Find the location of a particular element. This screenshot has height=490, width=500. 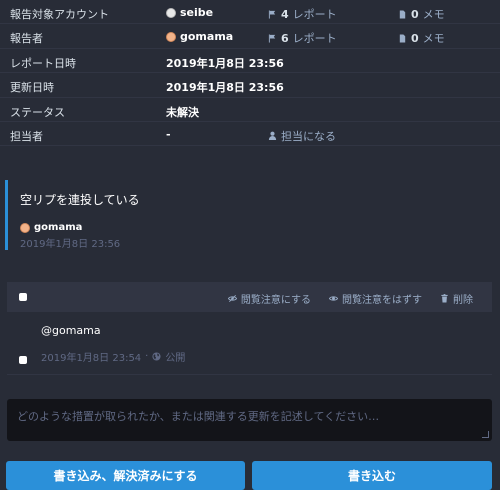

assignee-value: - is located at coordinates (168, 134).